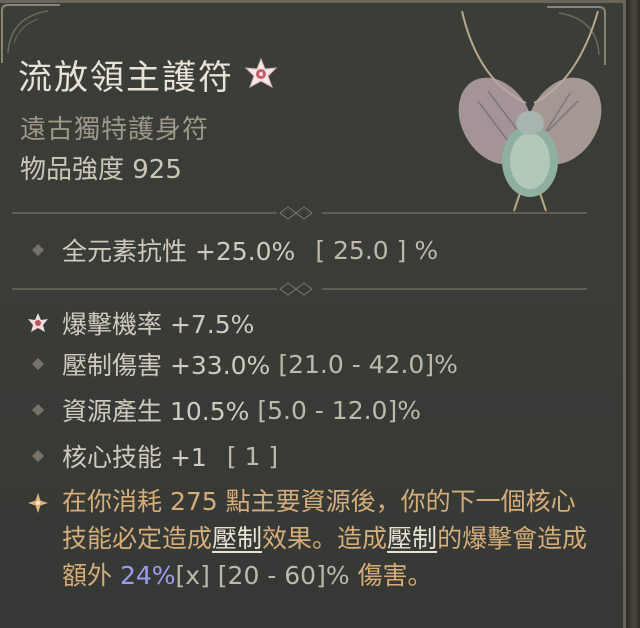  Describe the element at coordinates (252, 456) in the screenshot. I see `stat-range: [ 1 ]` at that location.